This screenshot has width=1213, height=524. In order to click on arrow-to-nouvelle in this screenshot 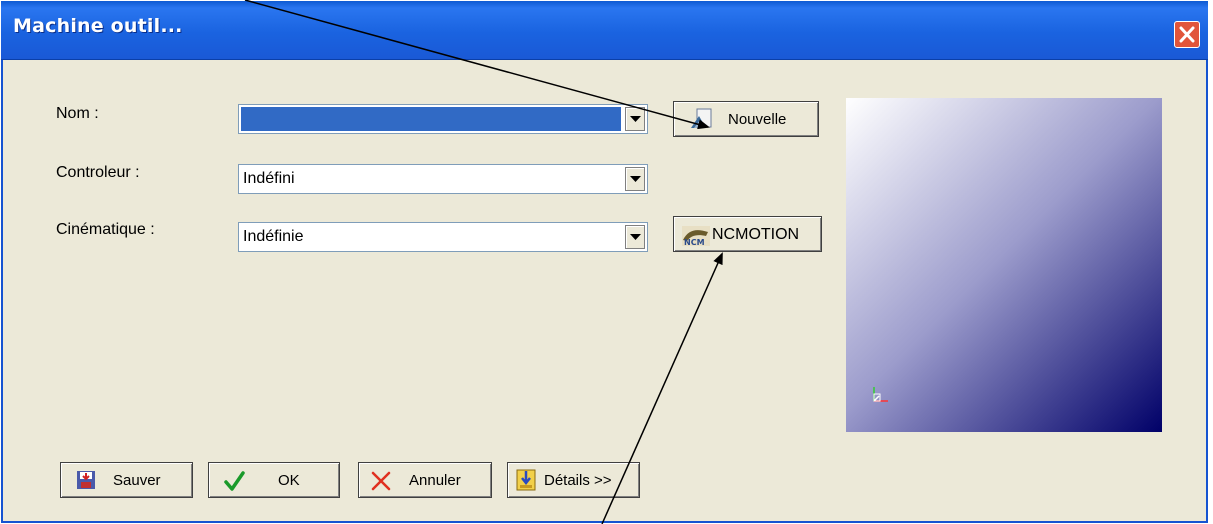, I will do `click(477, 65)`.